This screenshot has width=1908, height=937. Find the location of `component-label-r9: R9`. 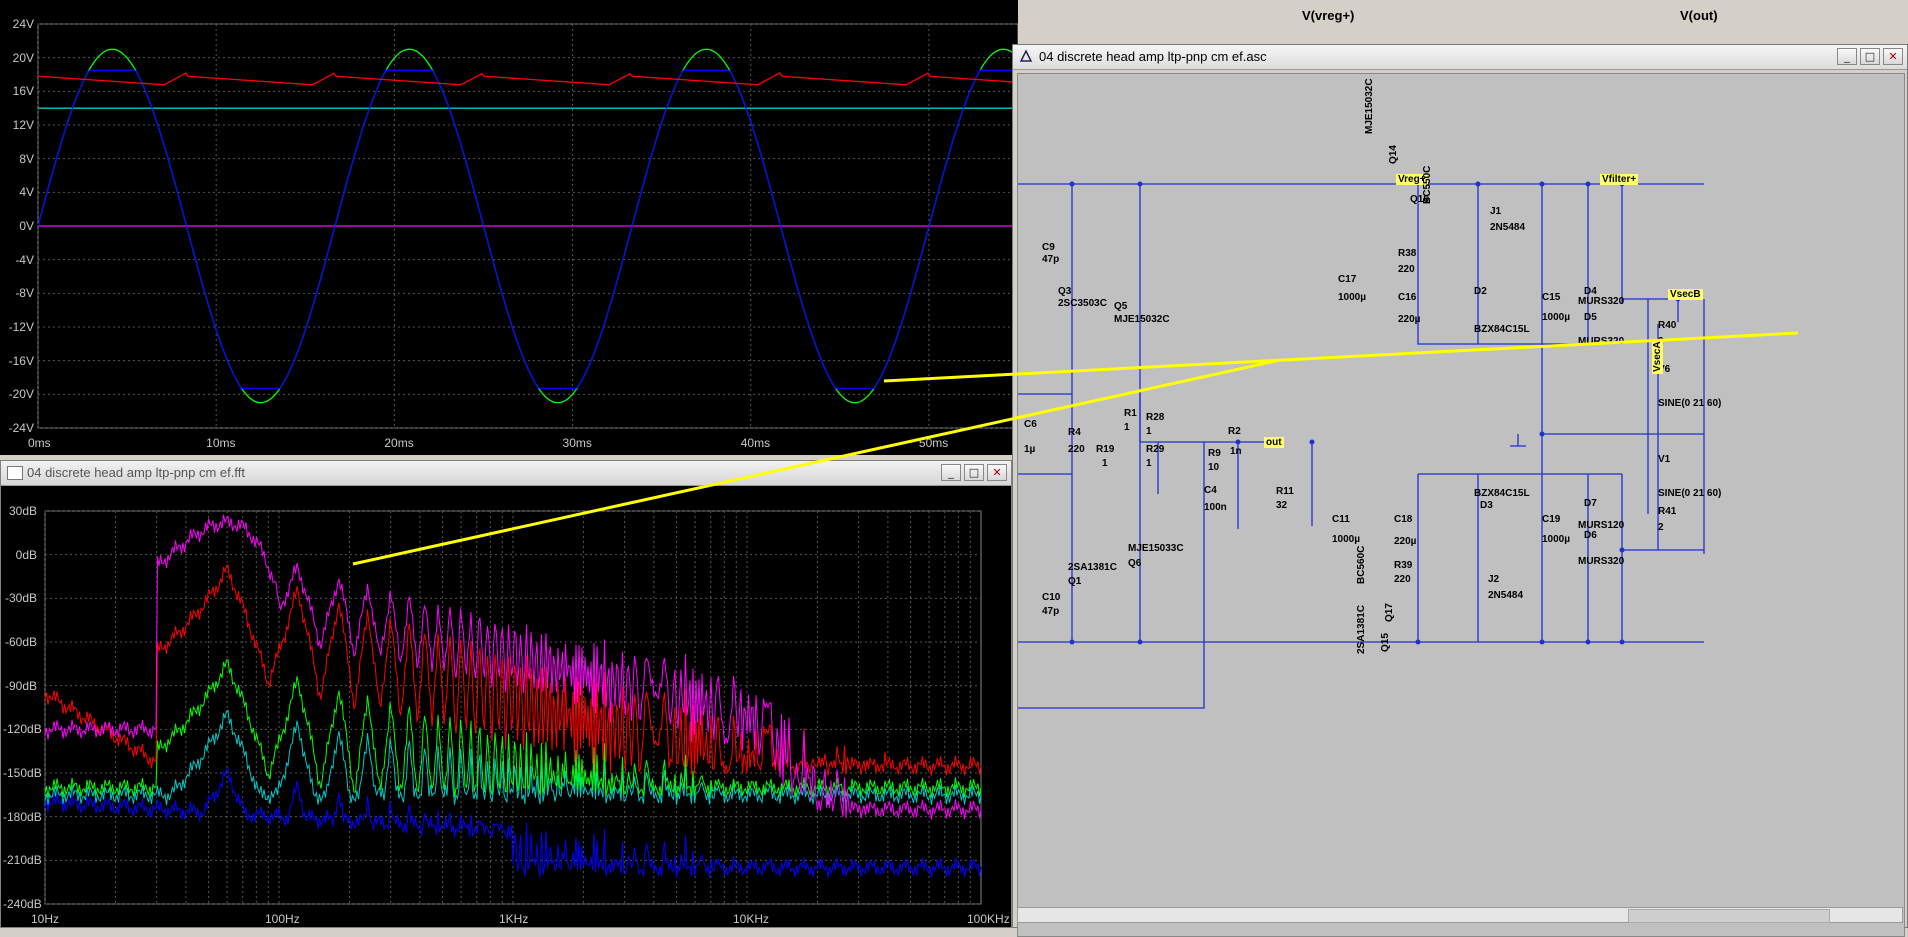

component-label-r9: R9 is located at coordinates (1214, 453).